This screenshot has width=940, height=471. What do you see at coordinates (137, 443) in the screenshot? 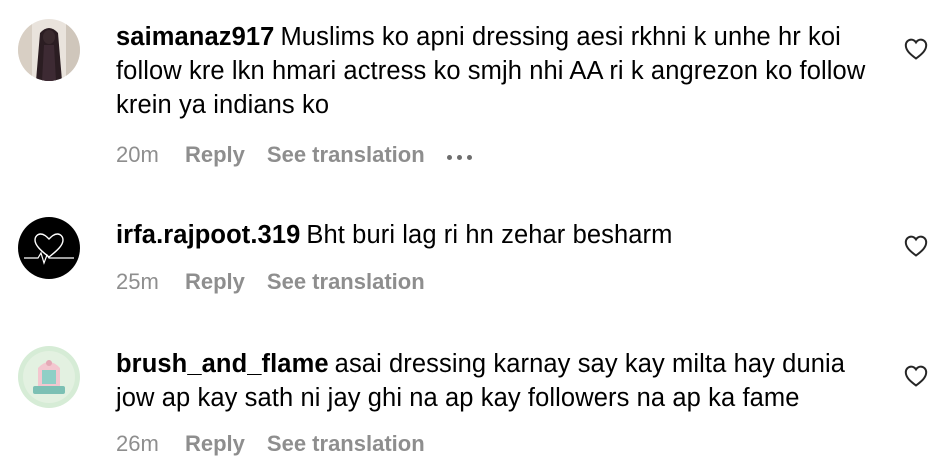
I see `timestamp: 26m` at bounding box center [137, 443].